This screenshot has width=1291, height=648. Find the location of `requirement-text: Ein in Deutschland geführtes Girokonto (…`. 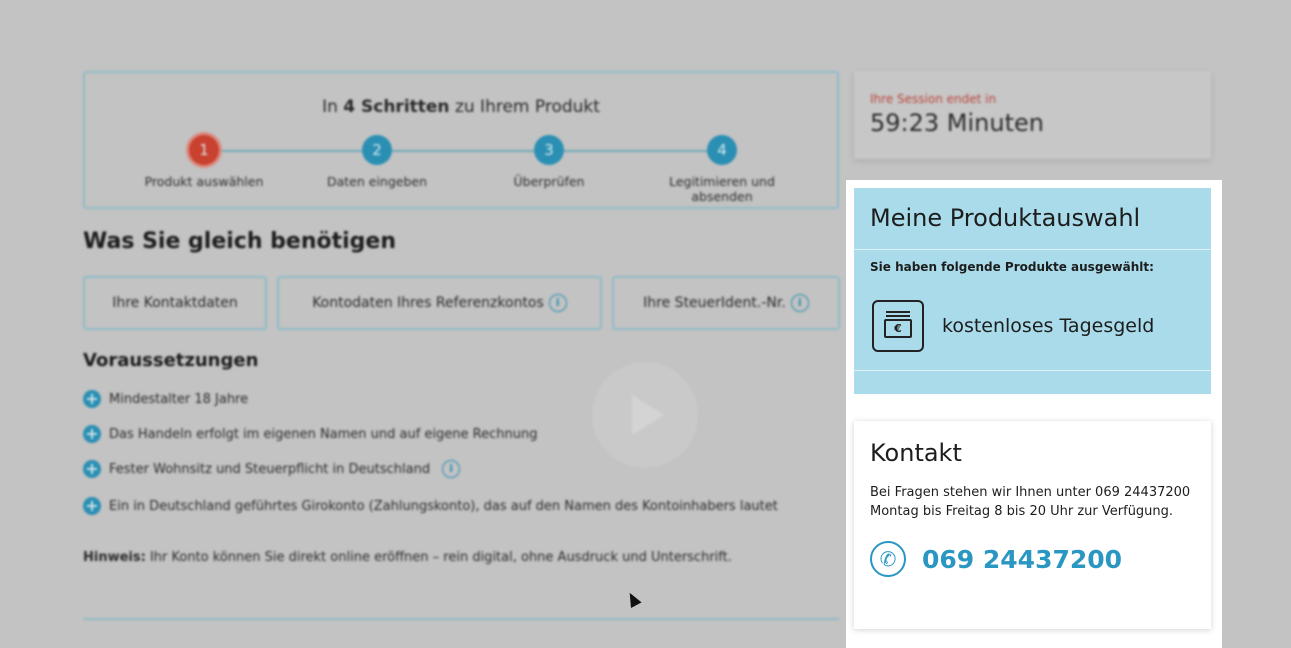

requirement-text: Ein in Deutschland geführtes Girokonto (… is located at coordinates (443, 506).